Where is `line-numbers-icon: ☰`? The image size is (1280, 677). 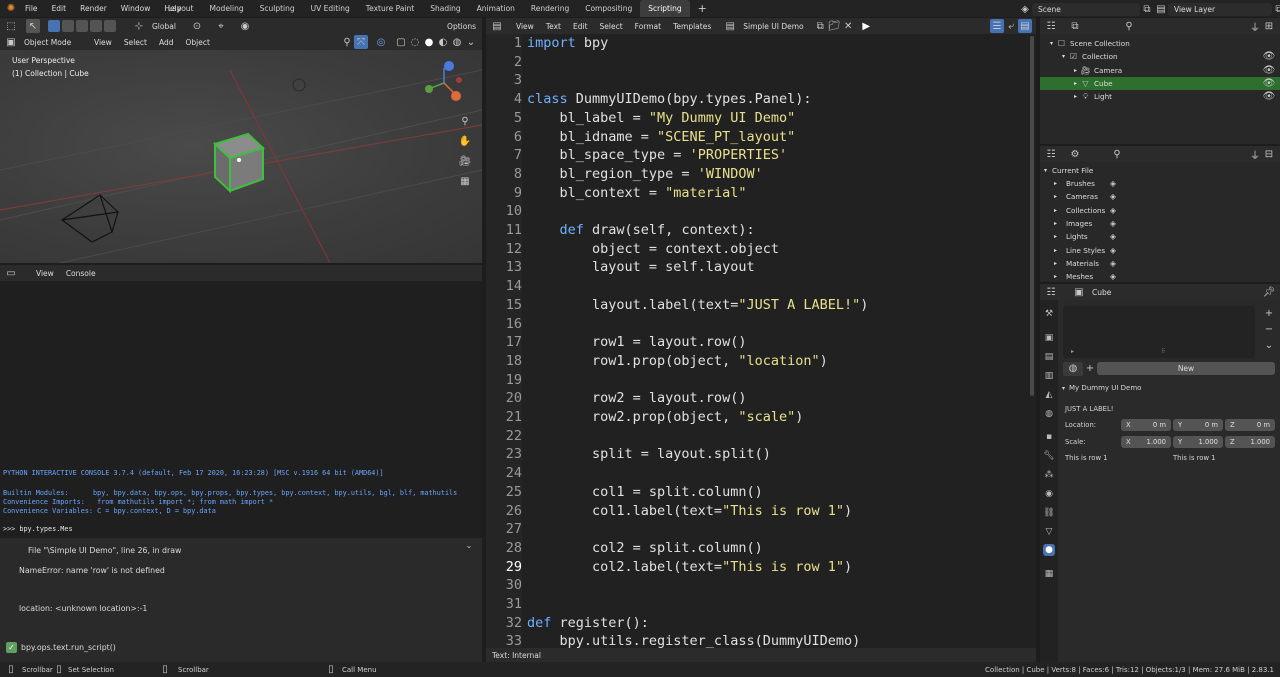
line-numbers-icon: ☰ is located at coordinates (997, 26).